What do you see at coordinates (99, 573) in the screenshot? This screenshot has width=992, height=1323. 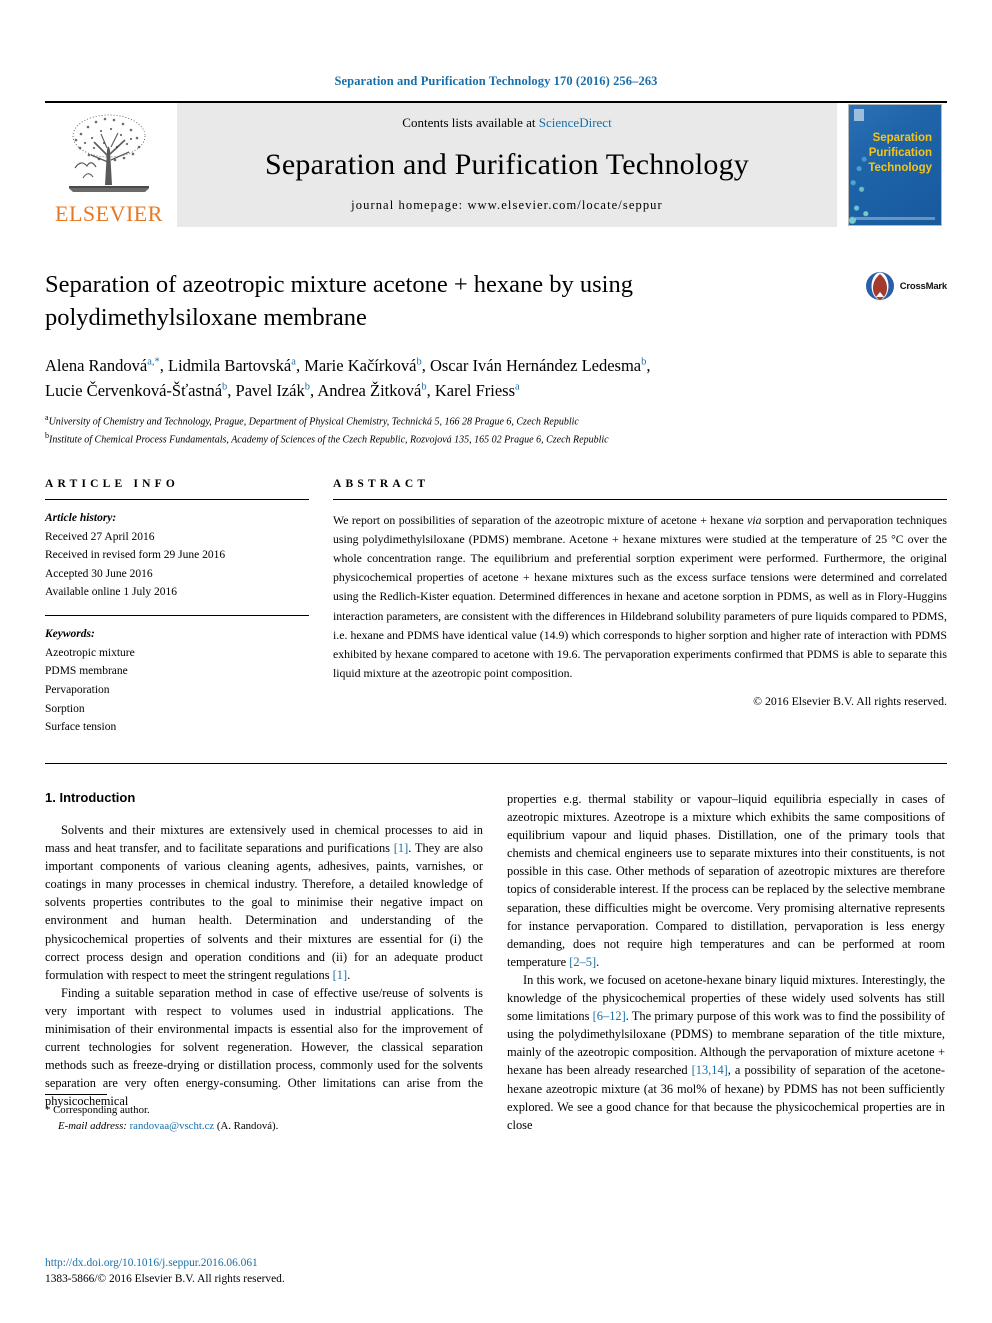 I see `history-item: Accepted 30 June 2016` at bounding box center [99, 573].